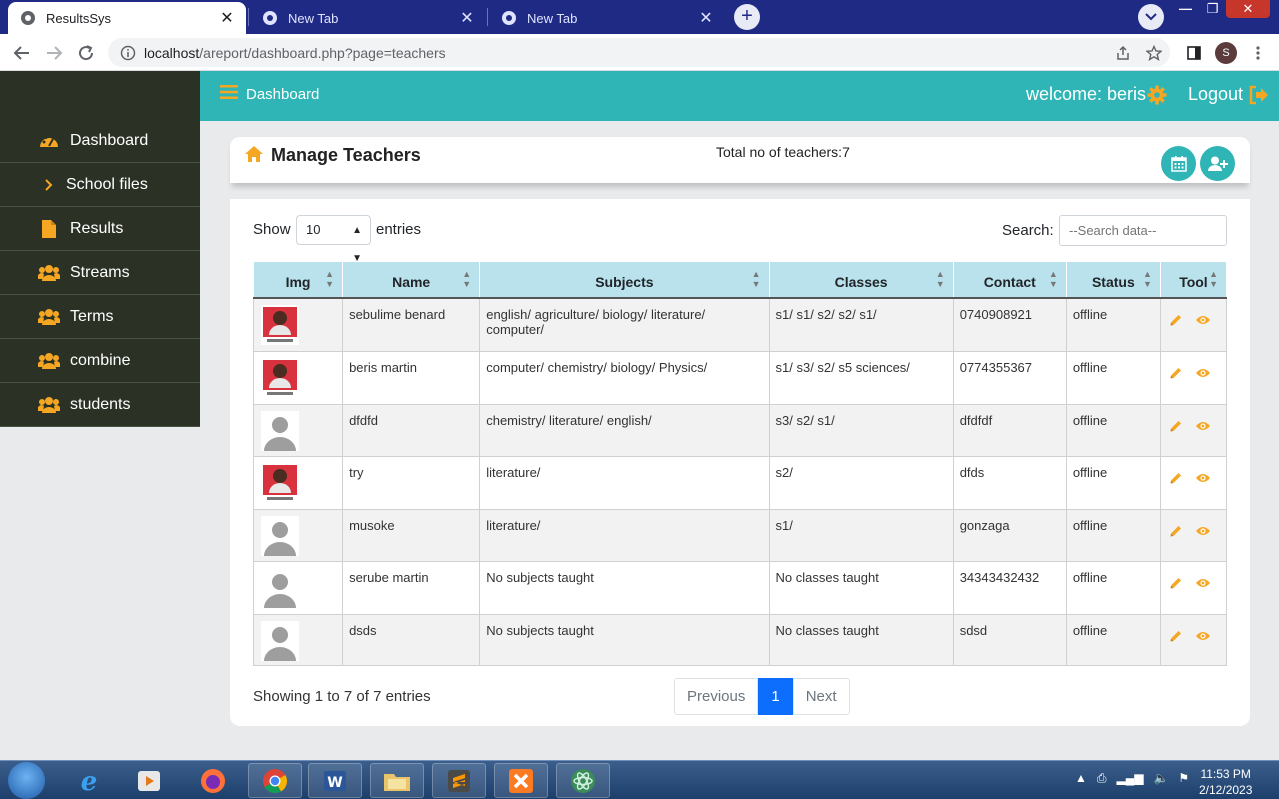  I want to click on sign-out-icon, so click(1259, 97).